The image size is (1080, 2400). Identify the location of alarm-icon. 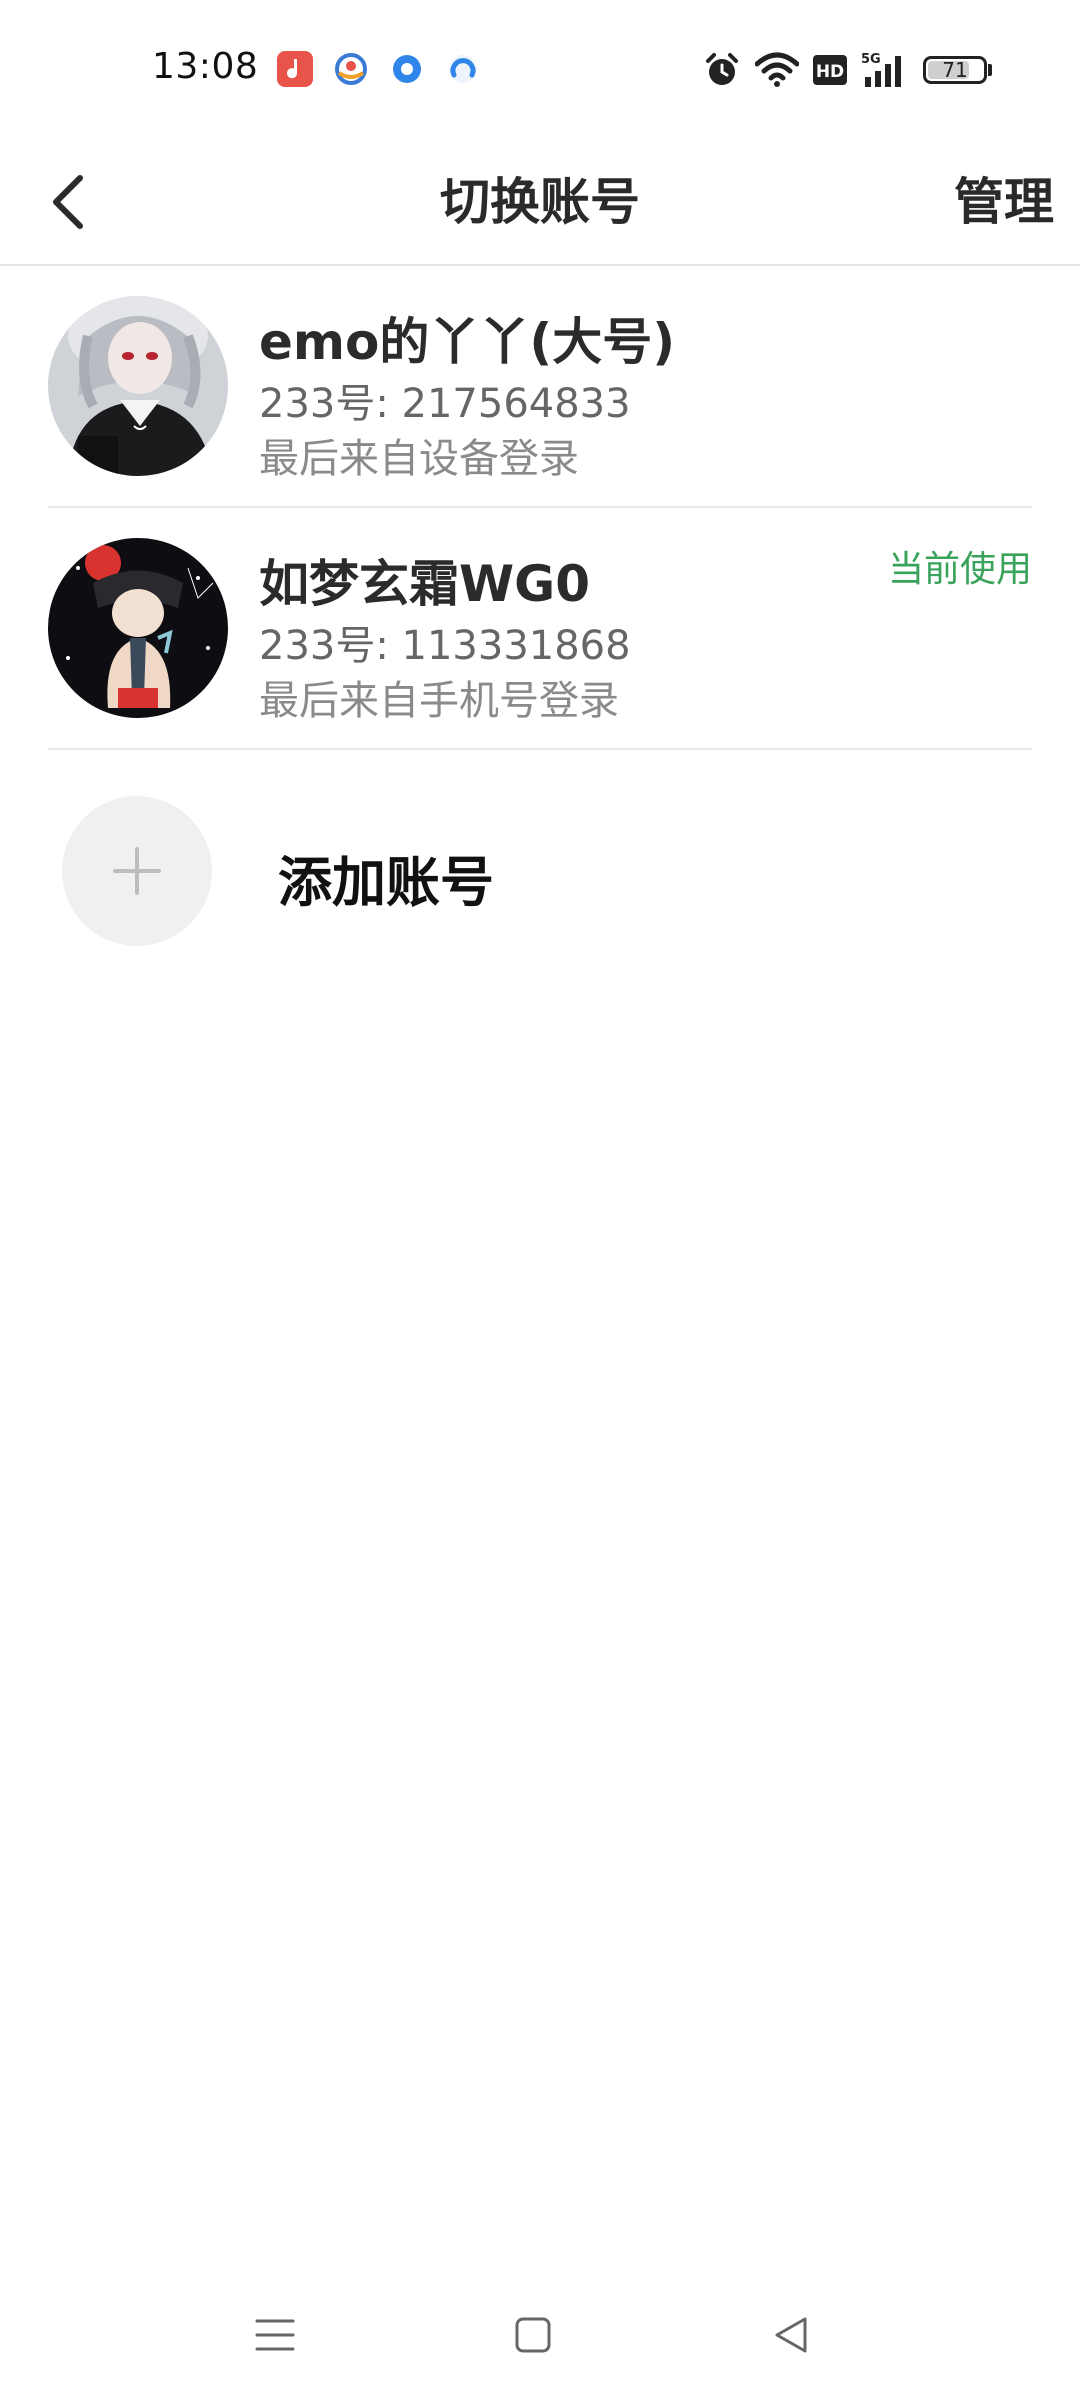
(722, 70).